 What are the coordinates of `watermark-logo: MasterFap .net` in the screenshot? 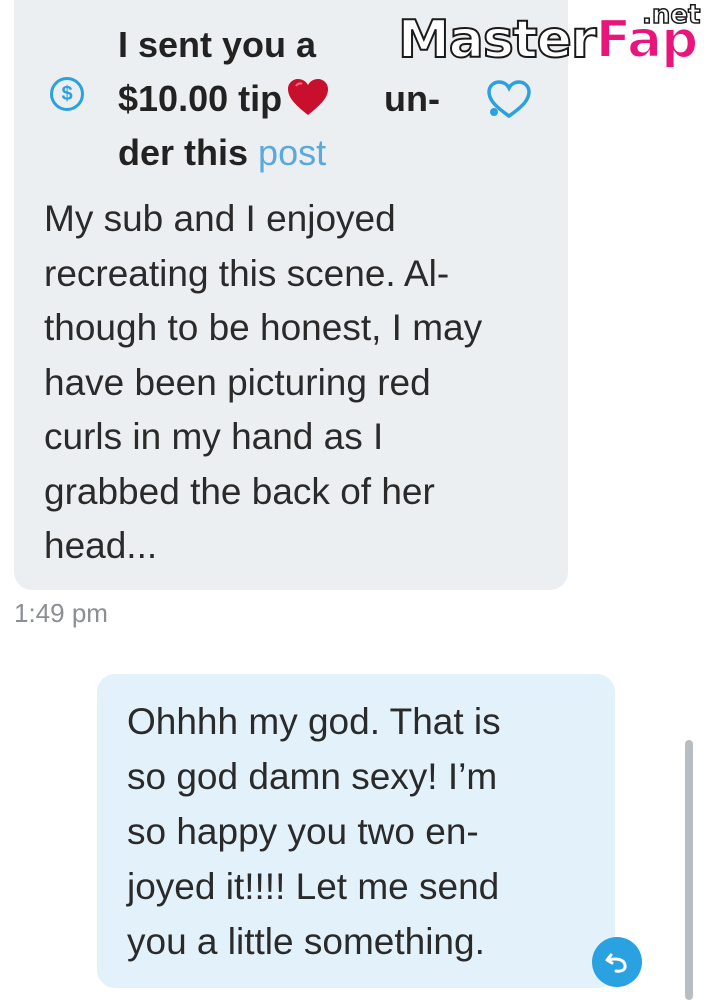 It's located at (550, 42).